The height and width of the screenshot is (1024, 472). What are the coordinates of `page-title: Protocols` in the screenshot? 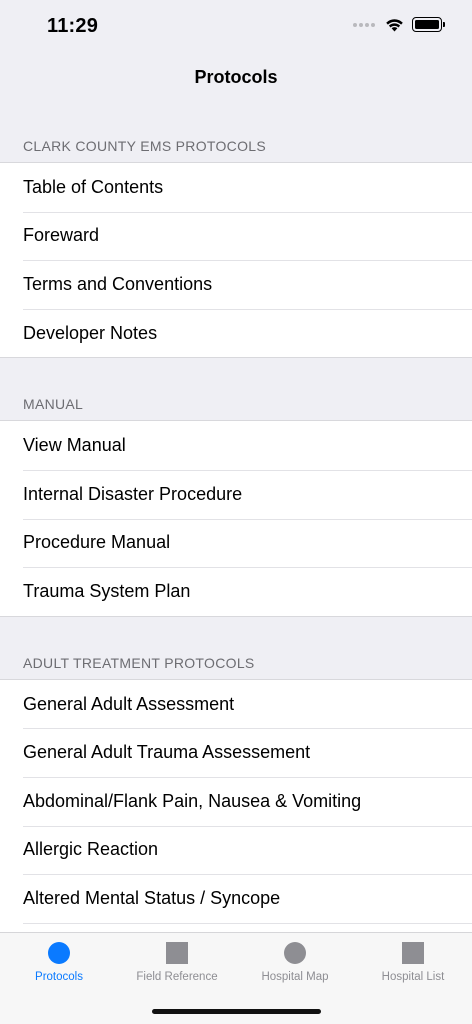 It's located at (236, 77).